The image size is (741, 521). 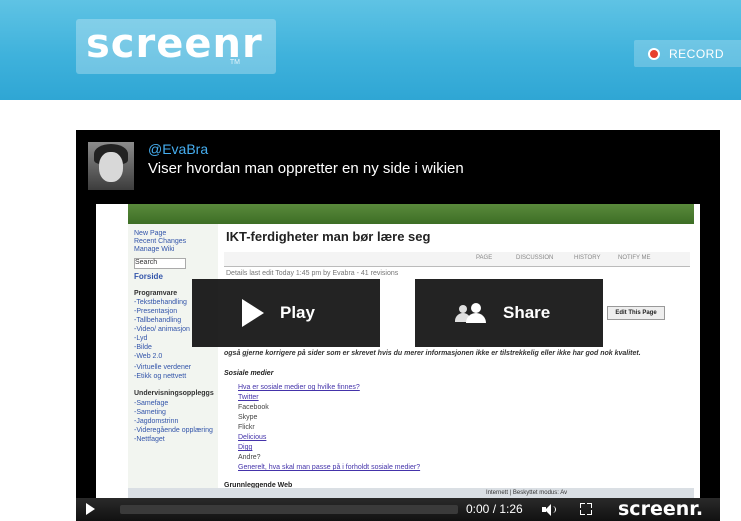 I want to click on wiki-list-item: Skype, so click(x=248, y=417).